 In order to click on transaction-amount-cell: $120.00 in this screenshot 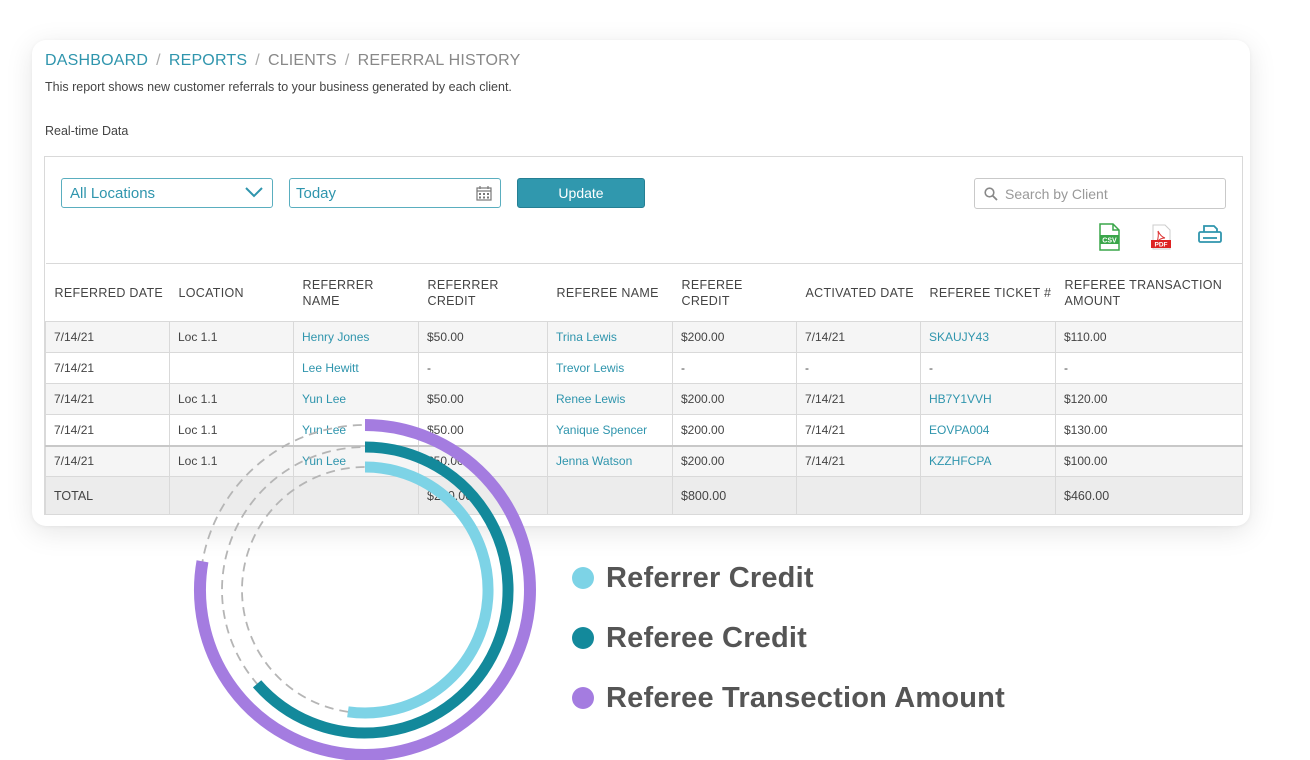, I will do `click(1149, 399)`.